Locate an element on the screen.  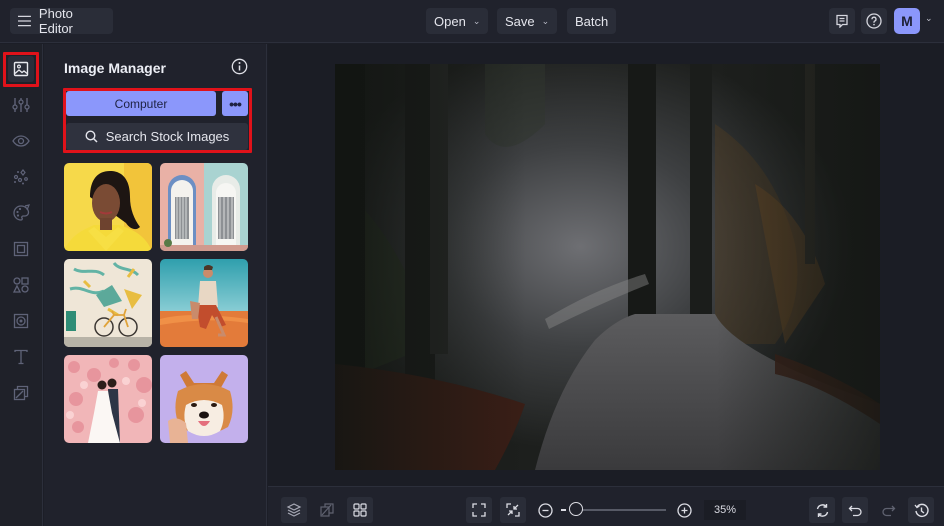
save-button: Save ⌄ is located at coordinates (527, 21).